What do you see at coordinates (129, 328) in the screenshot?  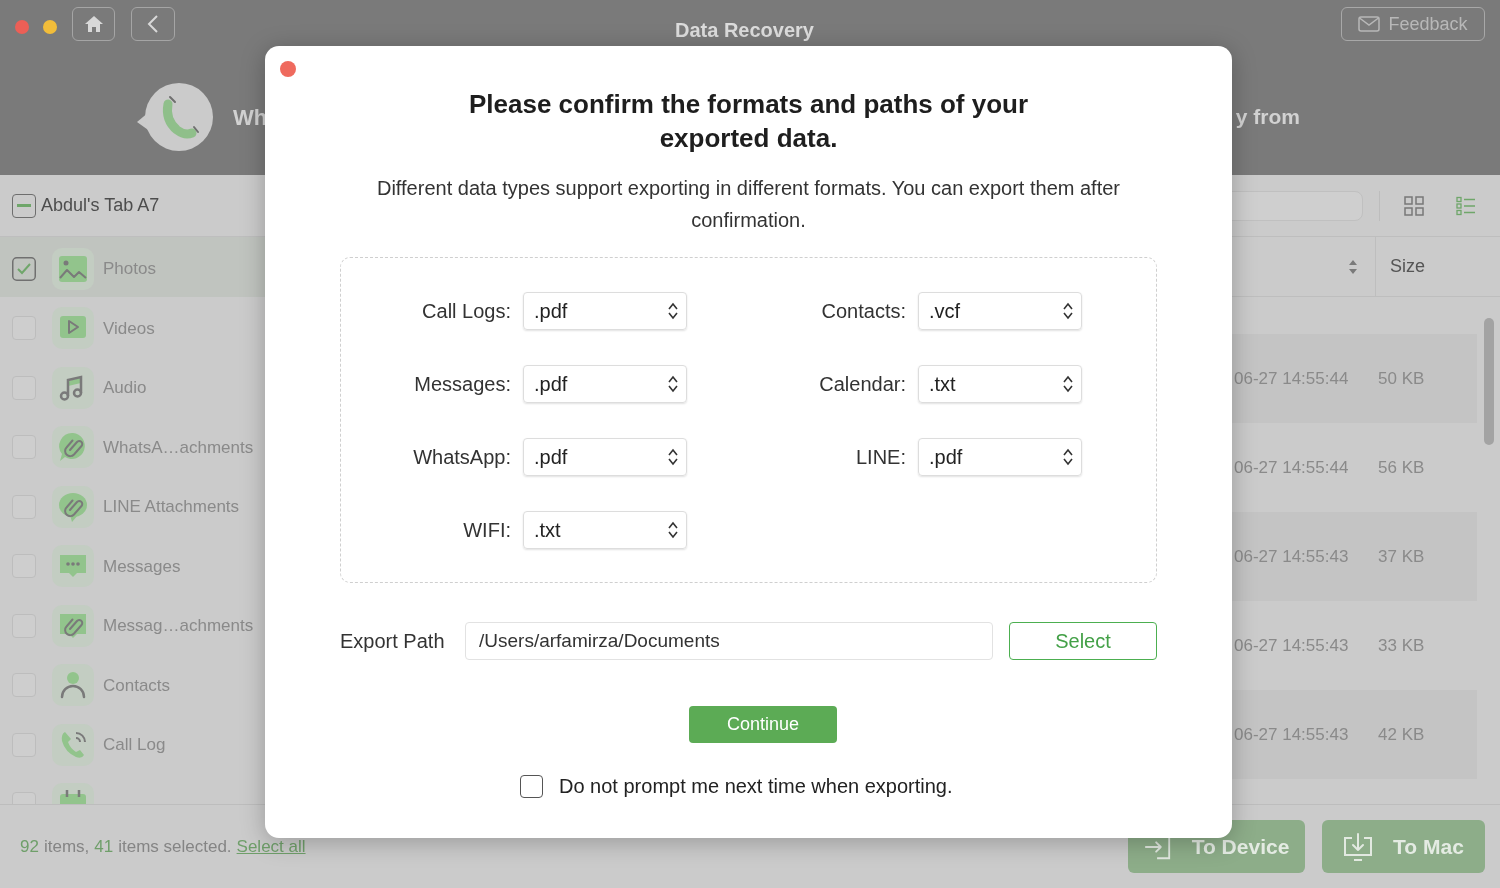 I see `sidebar-item-label: Videos` at bounding box center [129, 328].